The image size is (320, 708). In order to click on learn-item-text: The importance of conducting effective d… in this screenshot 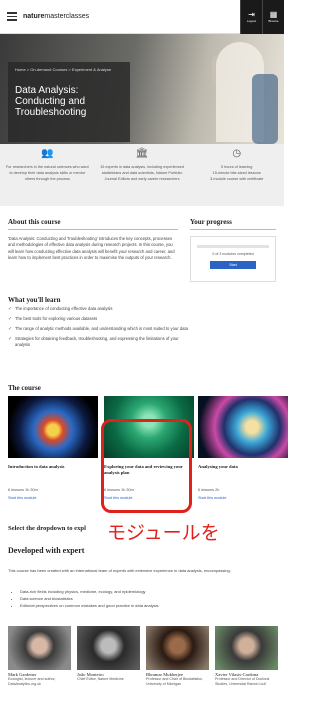, I will do `click(64, 308)`.